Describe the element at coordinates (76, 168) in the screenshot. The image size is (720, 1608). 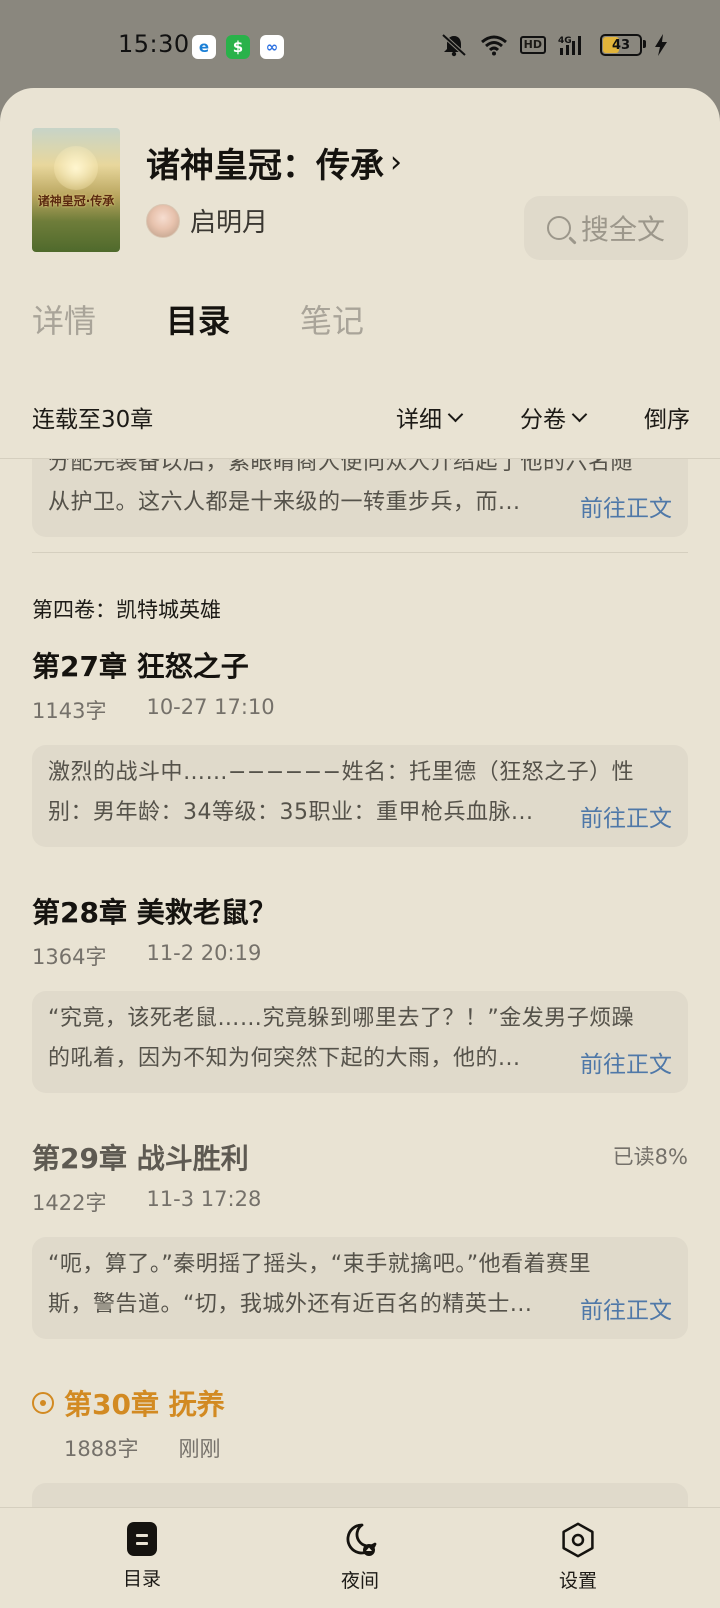
I see `cover-sun` at that location.